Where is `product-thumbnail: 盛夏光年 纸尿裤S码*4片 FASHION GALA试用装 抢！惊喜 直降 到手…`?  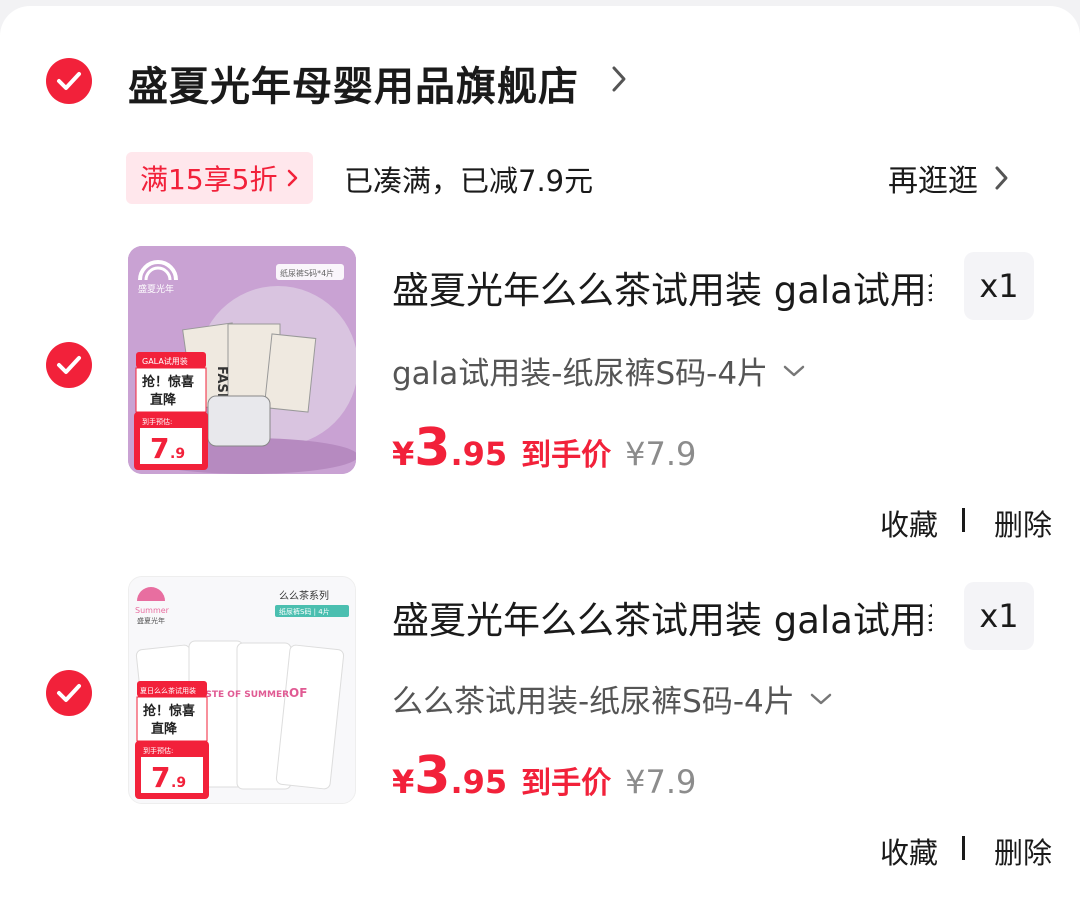
product-thumbnail: 盛夏光年 纸尿裤S码*4片 FASHION GALA试用装 抢！惊喜 直降 到手… is located at coordinates (242, 360).